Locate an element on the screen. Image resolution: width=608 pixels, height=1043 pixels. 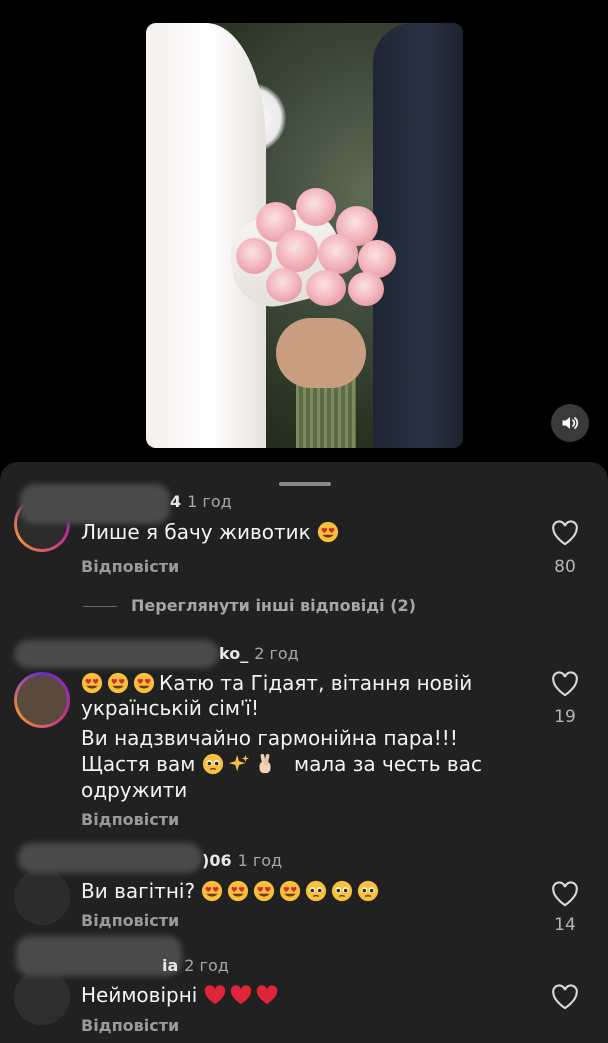
comment-text-line-1: Катю та Гідаят, вітання новій is located at coordinates (276, 683).